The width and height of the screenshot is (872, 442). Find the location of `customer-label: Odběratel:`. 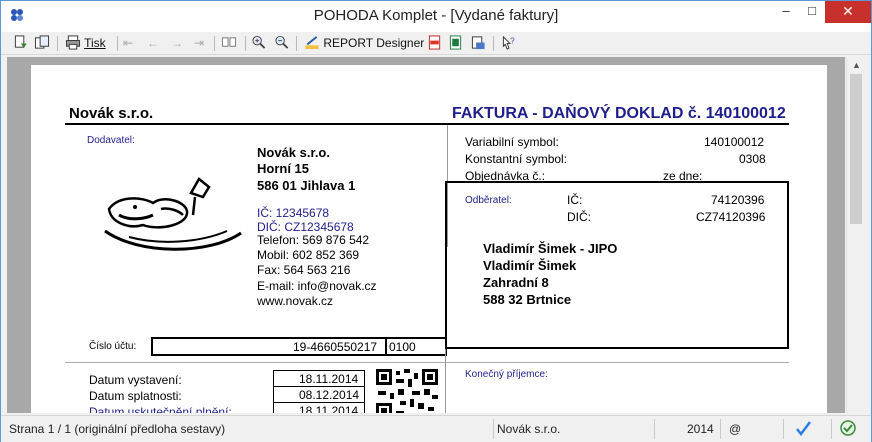

customer-label: Odběratel: is located at coordinates (488, 200).